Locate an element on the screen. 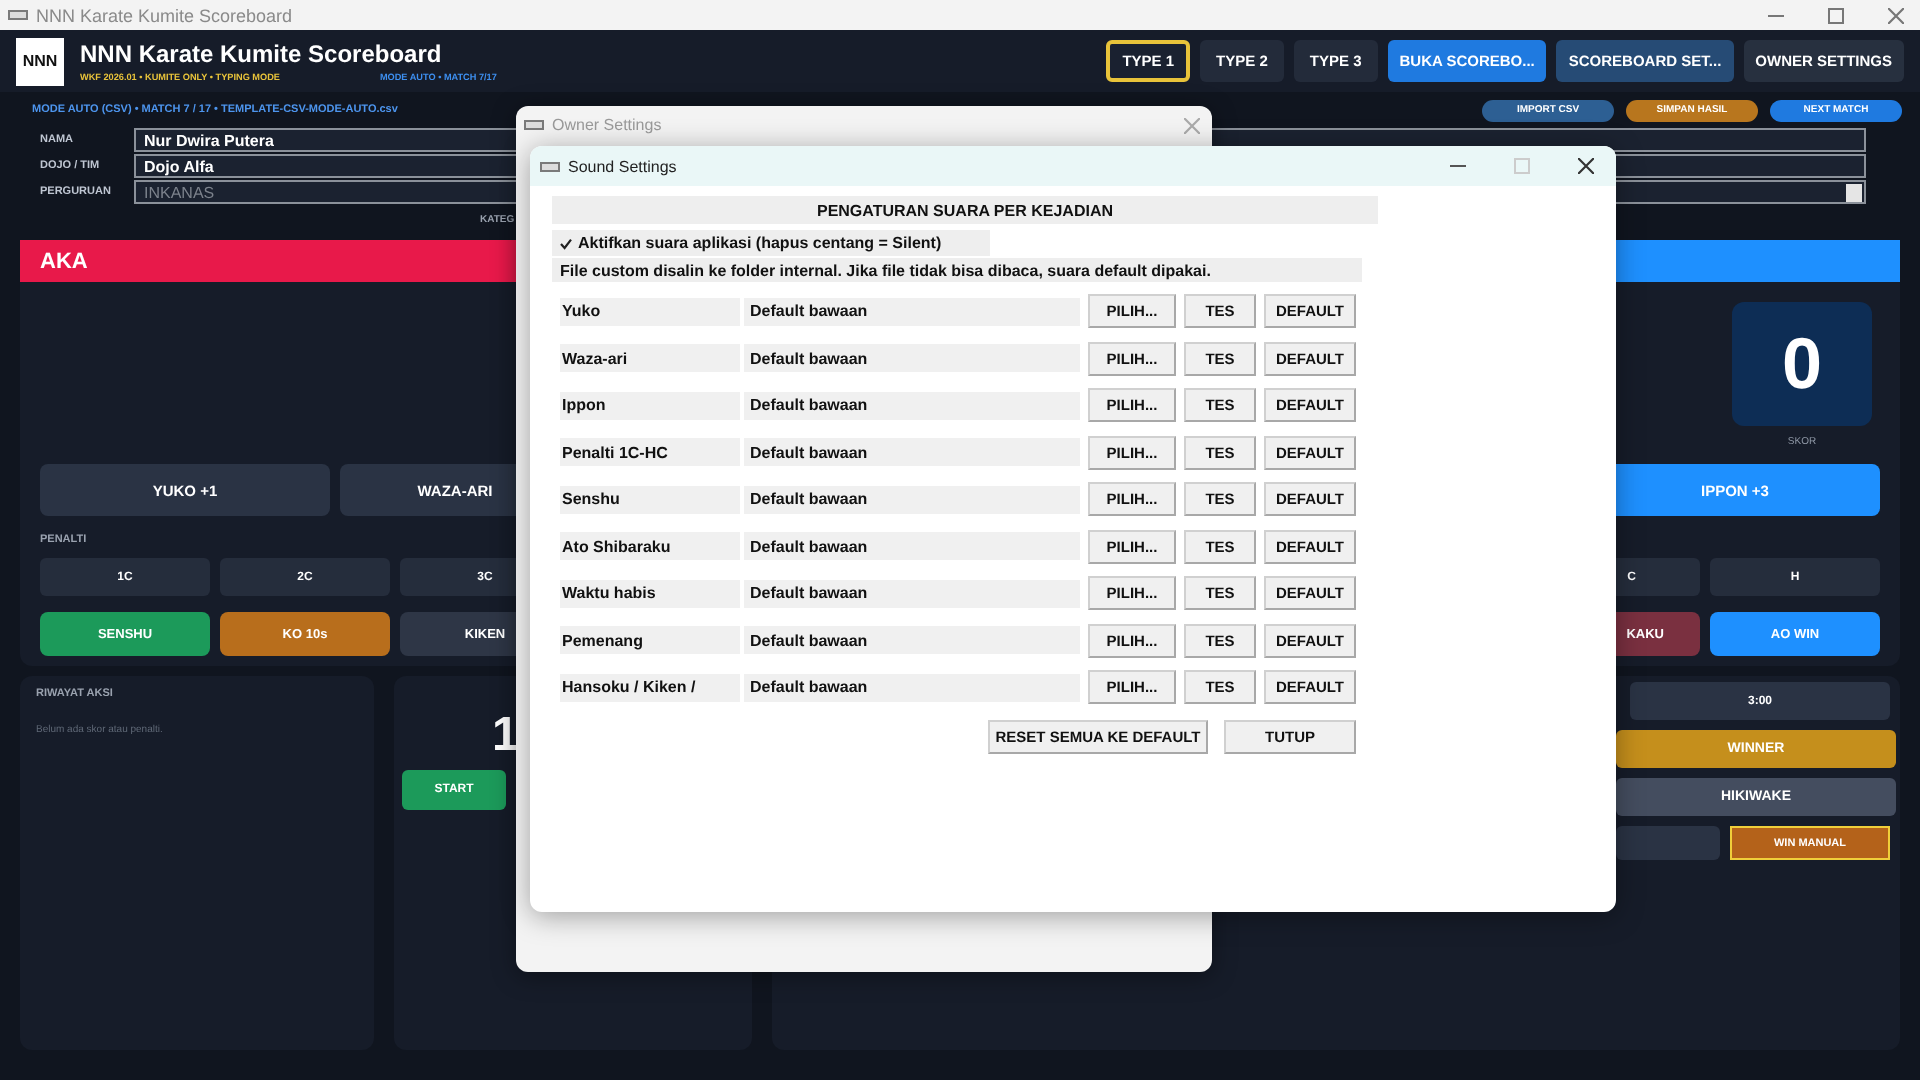 The height and width of the screenshot is (1080, 1920). window-title: NNN Karate Kumite Scoreboard is located at coordinates (164, 15).